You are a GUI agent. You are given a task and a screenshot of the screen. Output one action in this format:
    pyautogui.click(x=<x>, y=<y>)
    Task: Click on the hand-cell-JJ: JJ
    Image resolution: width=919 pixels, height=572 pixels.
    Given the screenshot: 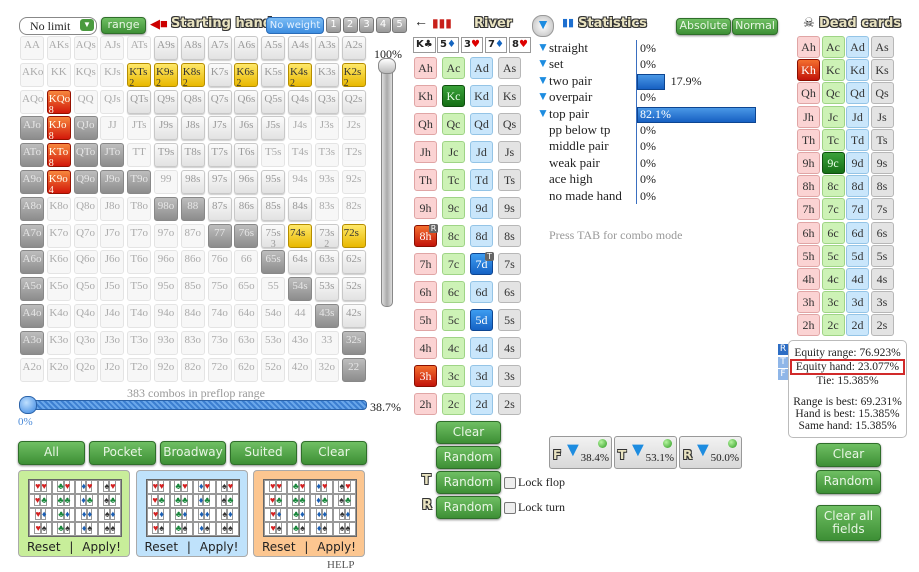 What is the action you would take?
    pyautogui.click(x=112, y=128)
    